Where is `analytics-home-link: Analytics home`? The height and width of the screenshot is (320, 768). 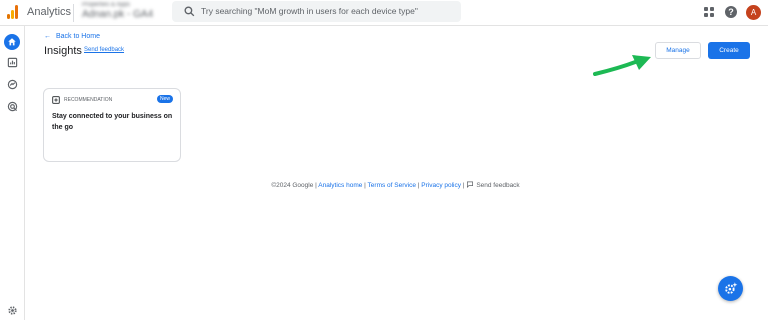
analytics-home-link: Analytics home is located at coordinates (340, 185).